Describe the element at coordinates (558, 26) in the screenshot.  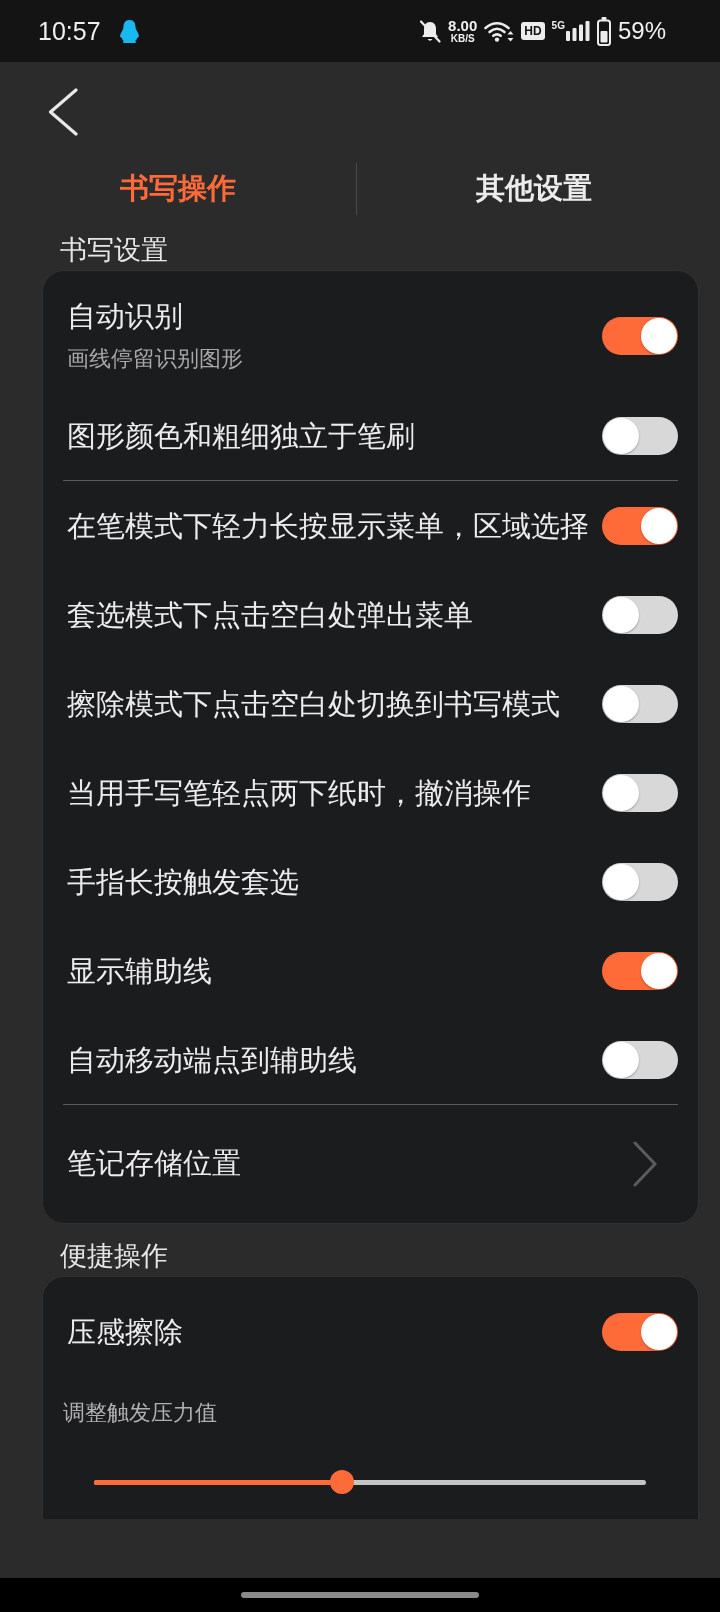
I see `network-type: 5G` at that location.